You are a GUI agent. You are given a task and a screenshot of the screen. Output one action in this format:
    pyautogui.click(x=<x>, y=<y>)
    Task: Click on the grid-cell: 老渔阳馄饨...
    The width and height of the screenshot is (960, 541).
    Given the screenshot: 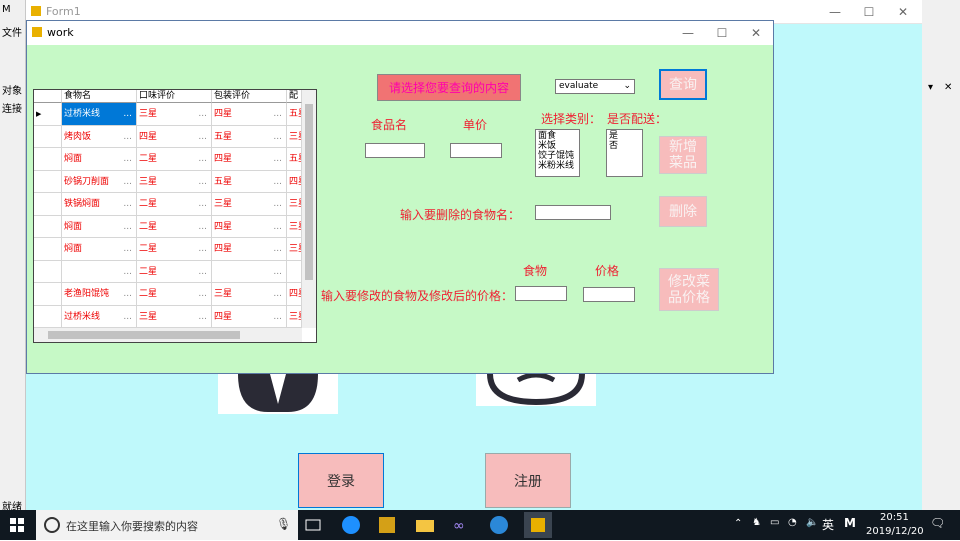 What is the action you would take?
    pyautogui.click(x=99, y=294)
    